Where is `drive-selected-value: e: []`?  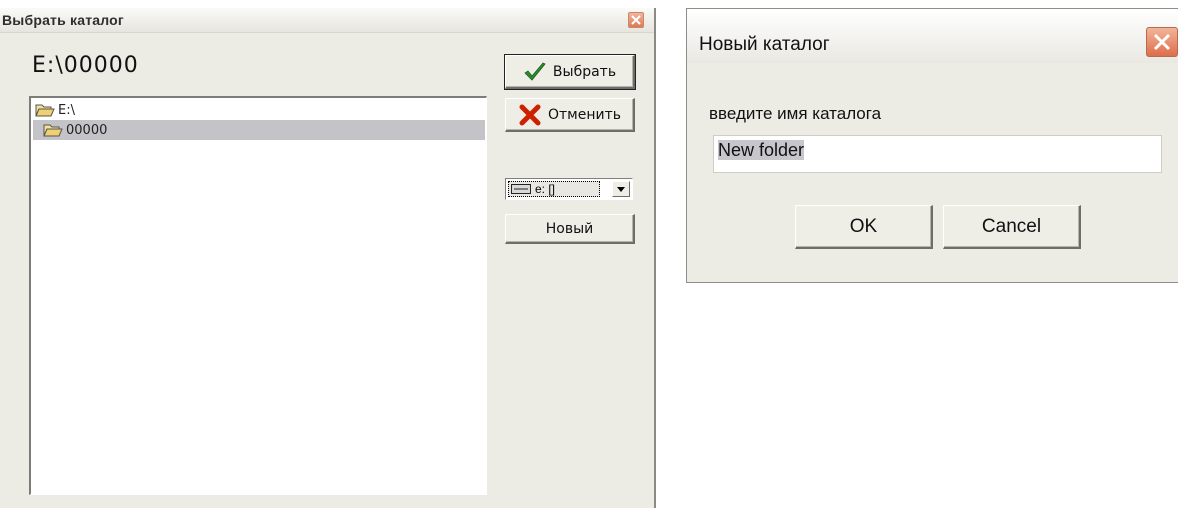 drive-selected-value: e: [] is located at coordinates (554, 189).